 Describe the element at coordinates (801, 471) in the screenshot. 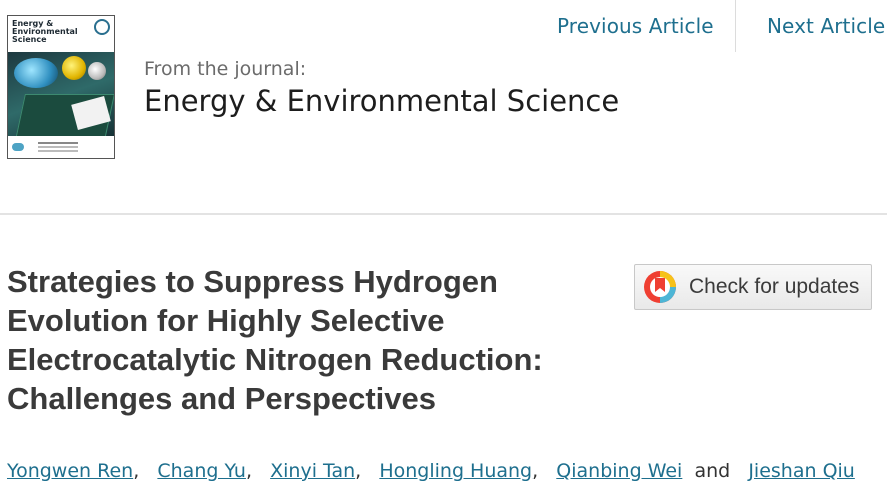

I see `author-link: Jieshan Qiu` at that location.